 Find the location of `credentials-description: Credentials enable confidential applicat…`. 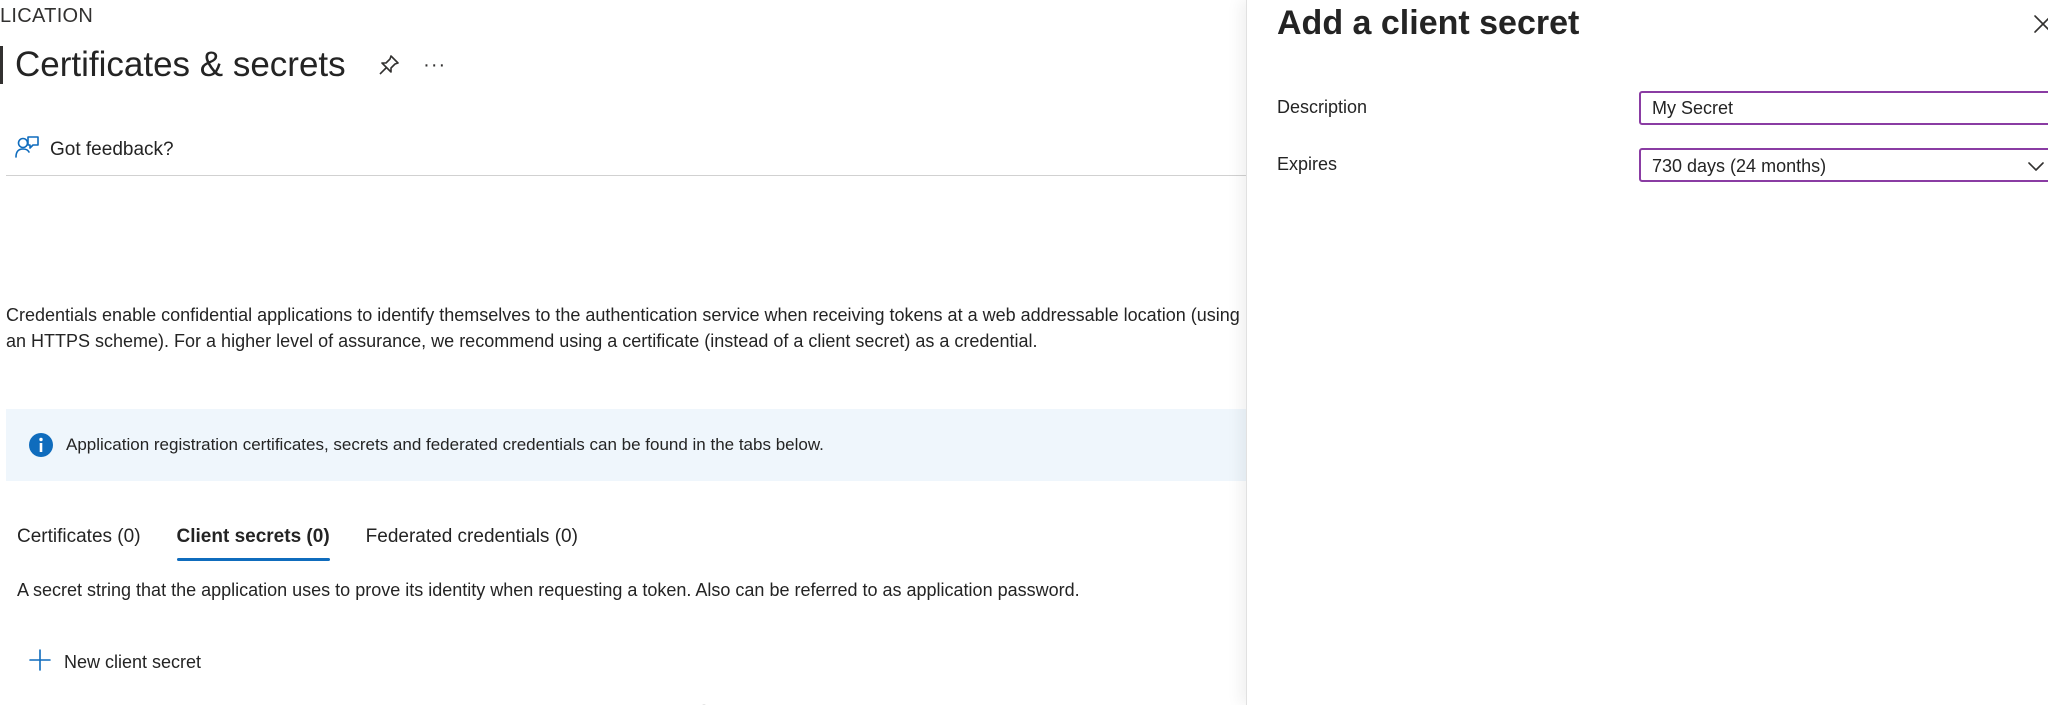

credentials-description: Credentials enable confidential applicat… is located at coordinates (623, 328).